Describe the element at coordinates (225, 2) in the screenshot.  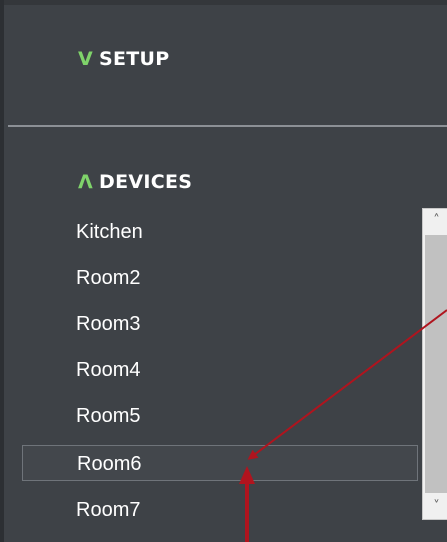
I see `top-border` at that location.